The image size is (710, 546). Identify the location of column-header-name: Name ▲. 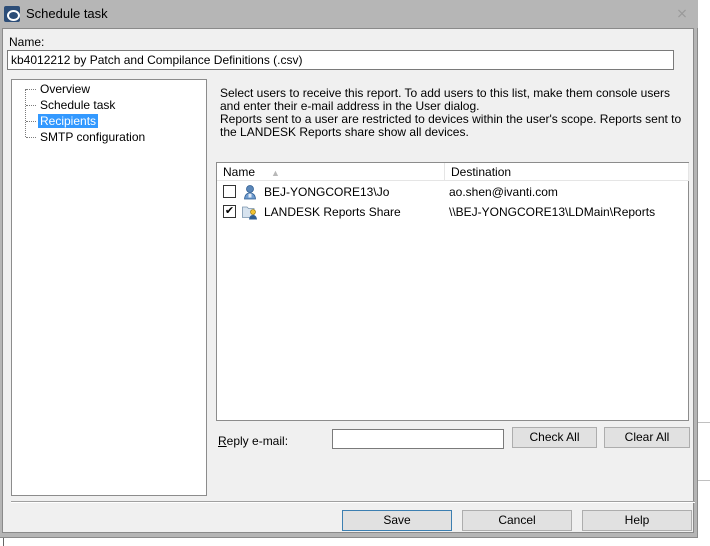
(331, 172).